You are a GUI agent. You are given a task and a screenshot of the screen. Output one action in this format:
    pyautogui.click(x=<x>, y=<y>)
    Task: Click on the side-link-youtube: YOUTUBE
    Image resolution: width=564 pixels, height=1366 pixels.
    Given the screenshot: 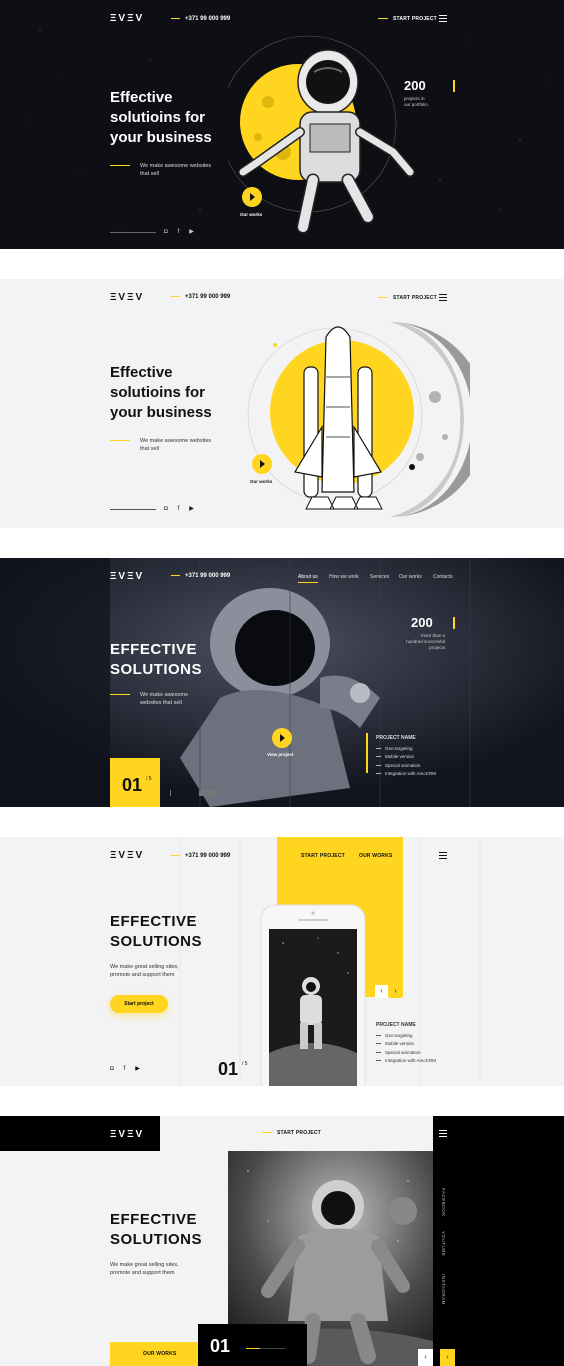 What is the action you would take?
    pyautogui.click(x=443, y=1243)
    